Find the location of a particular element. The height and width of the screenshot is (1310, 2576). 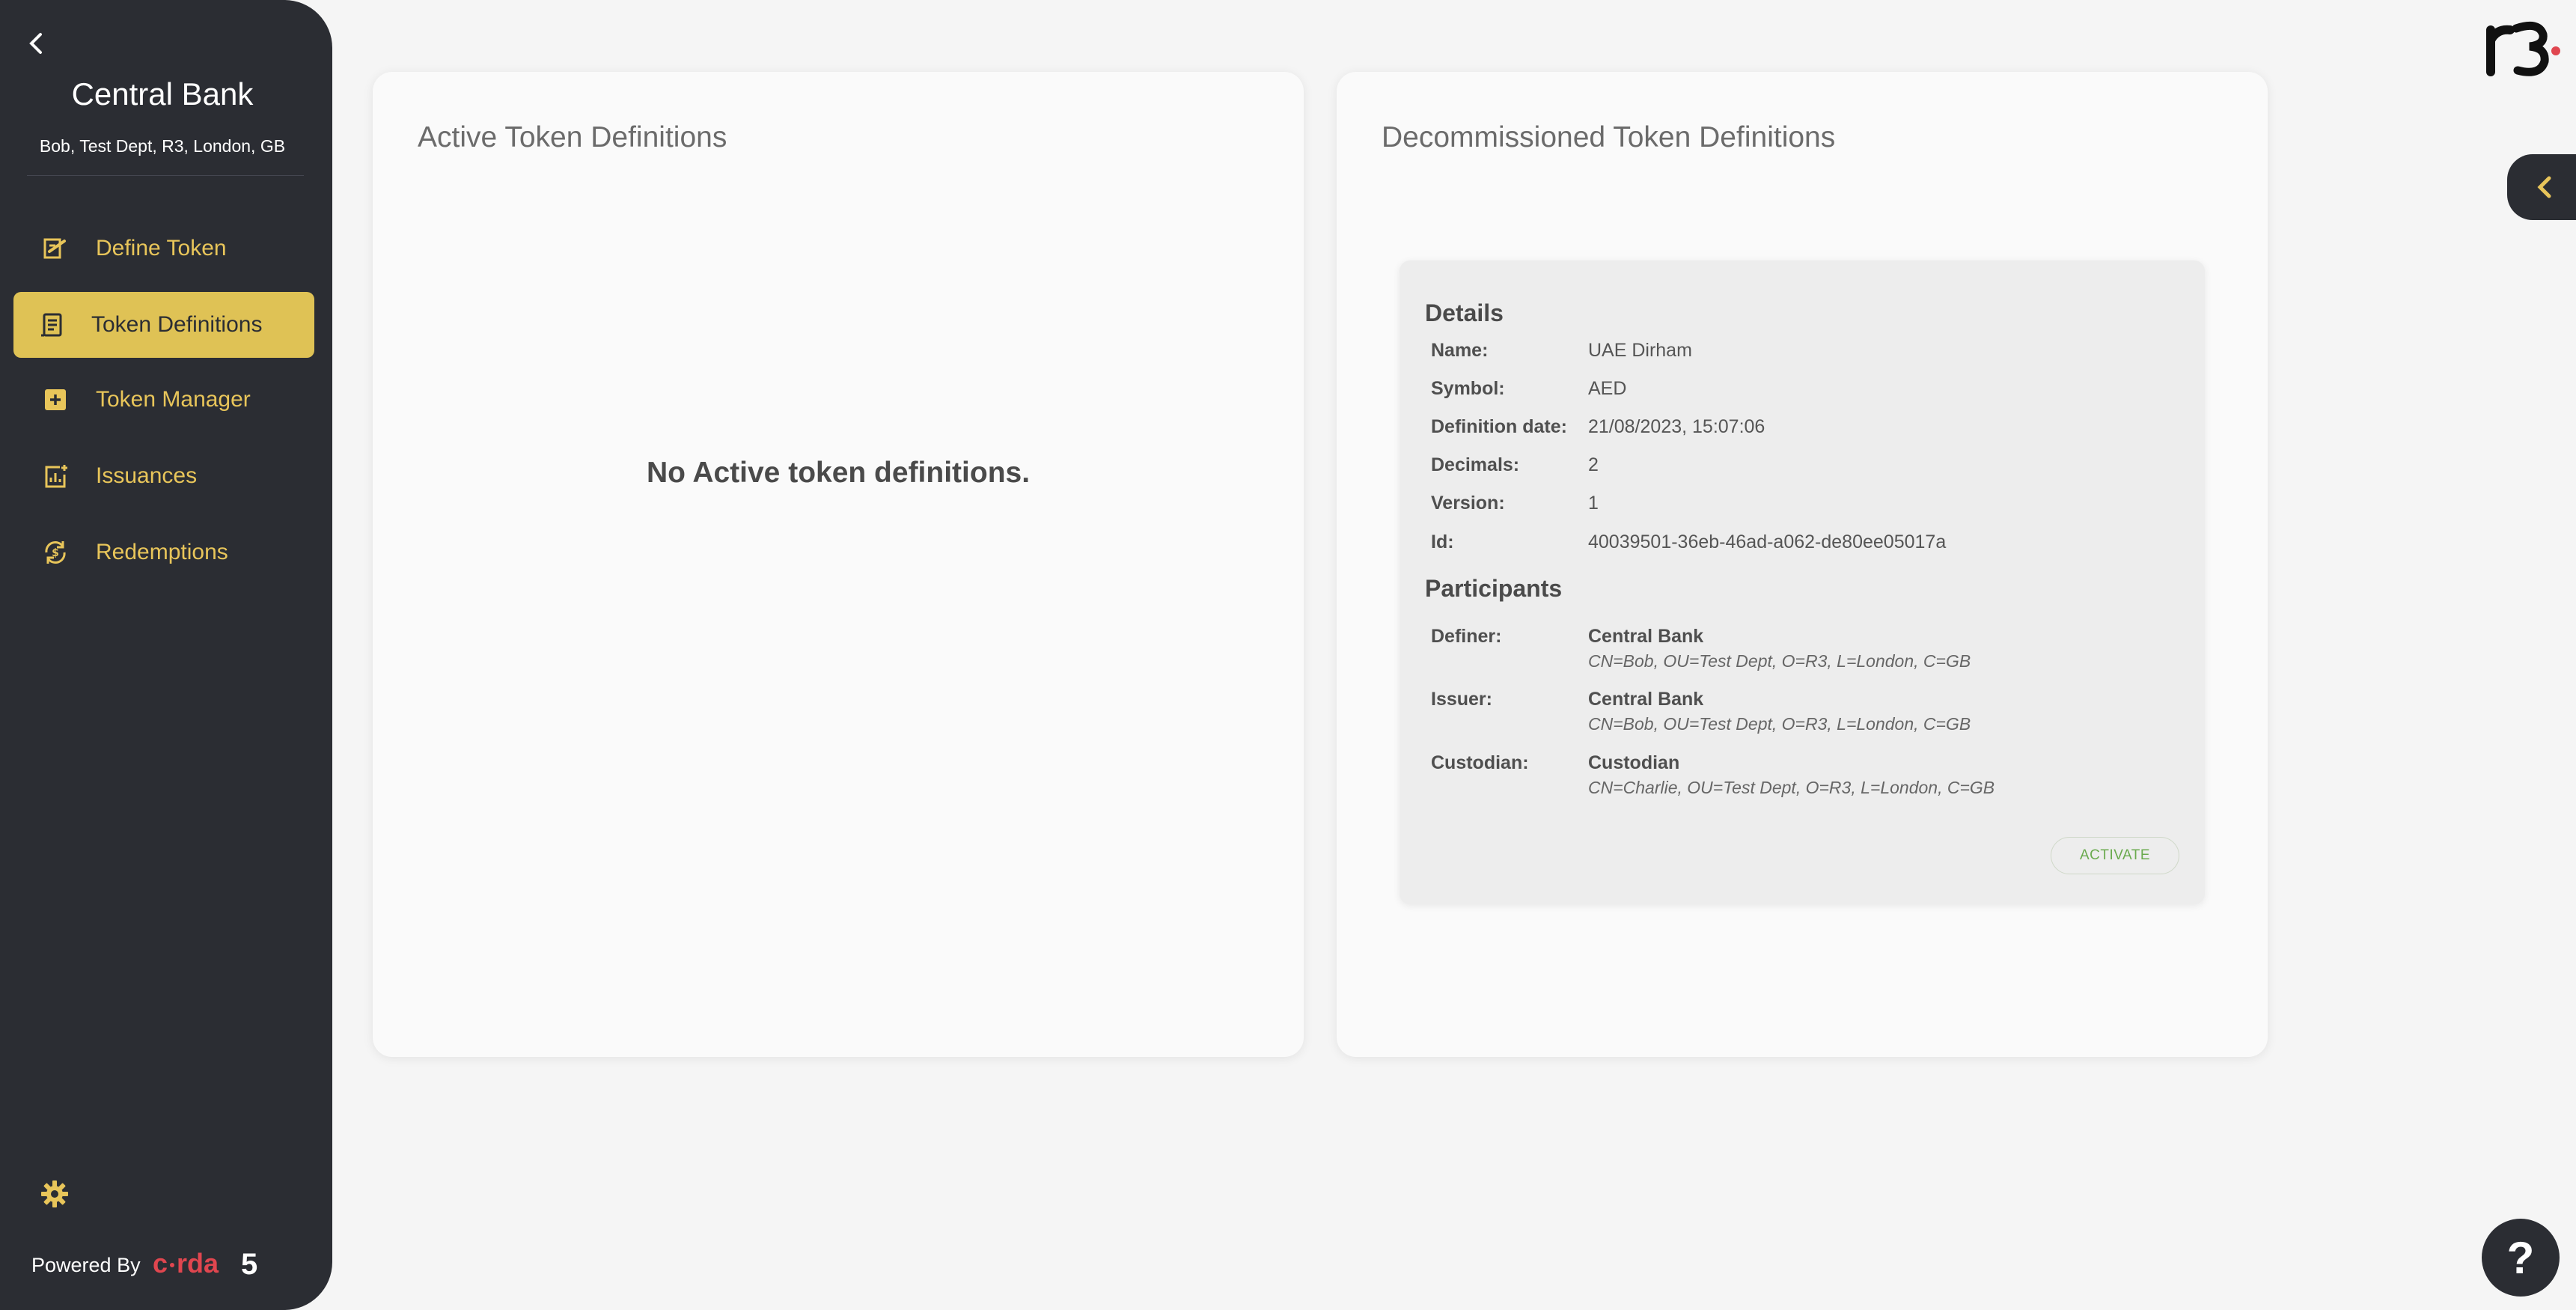

help-button: ? is located at coordinates (2521, 1258).